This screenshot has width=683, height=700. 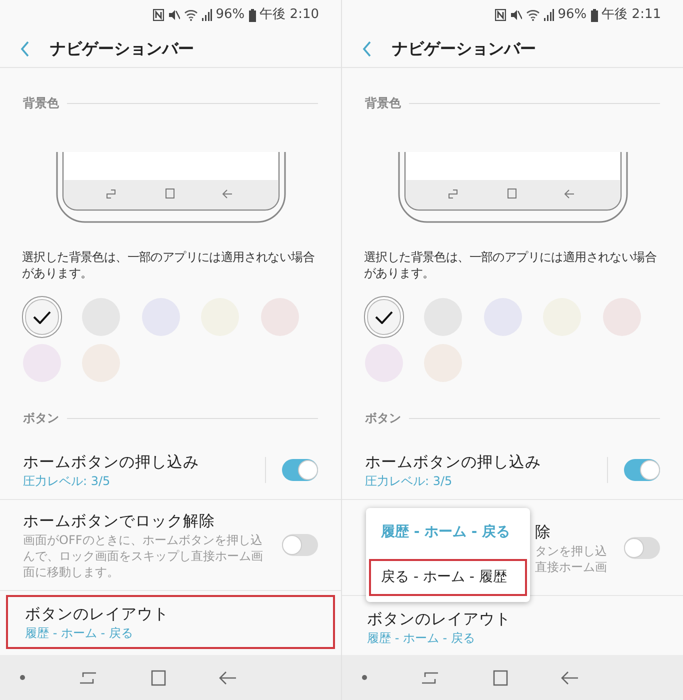 What do you see at coordinates (571, 550) in the screenshot?
I see `setting-description: タンを押し込` at bounding box center [571, 550].